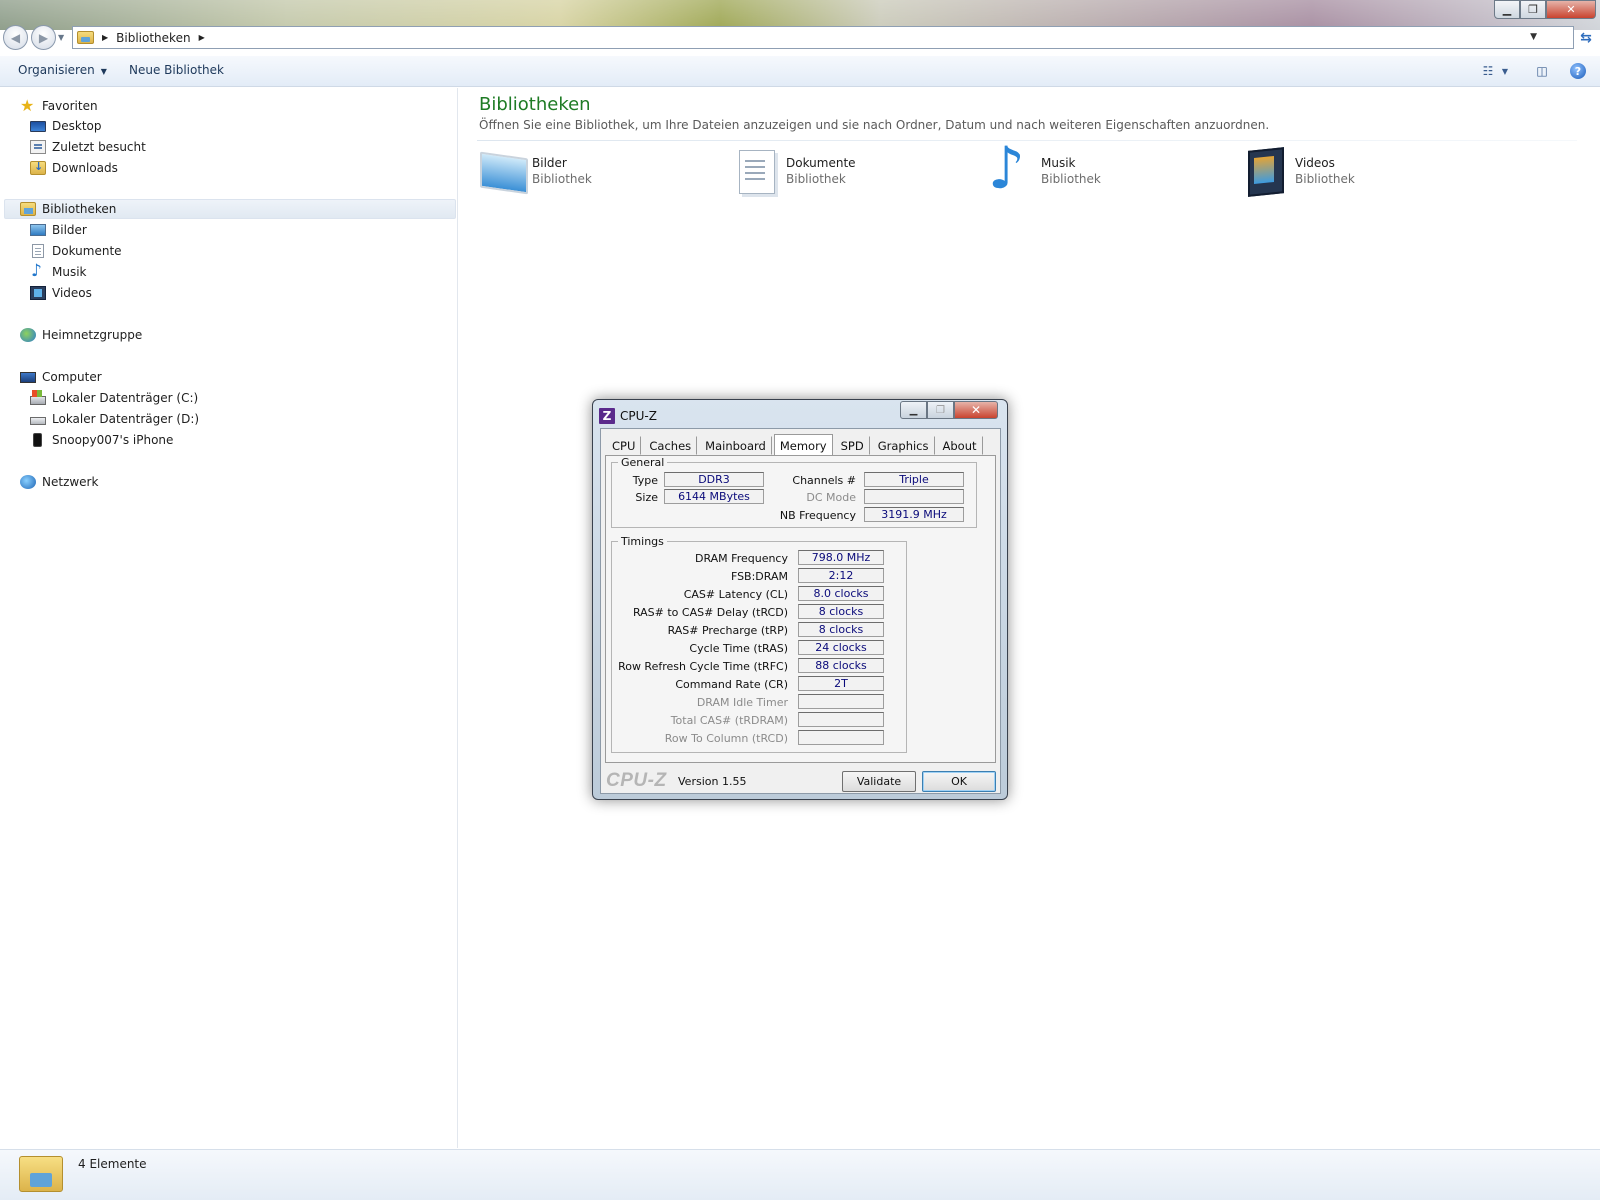  What do you see at coordinates (1507, 9) in the screenshot?
I see `minimize-button: ▁` at bounding box center [1507, 9].